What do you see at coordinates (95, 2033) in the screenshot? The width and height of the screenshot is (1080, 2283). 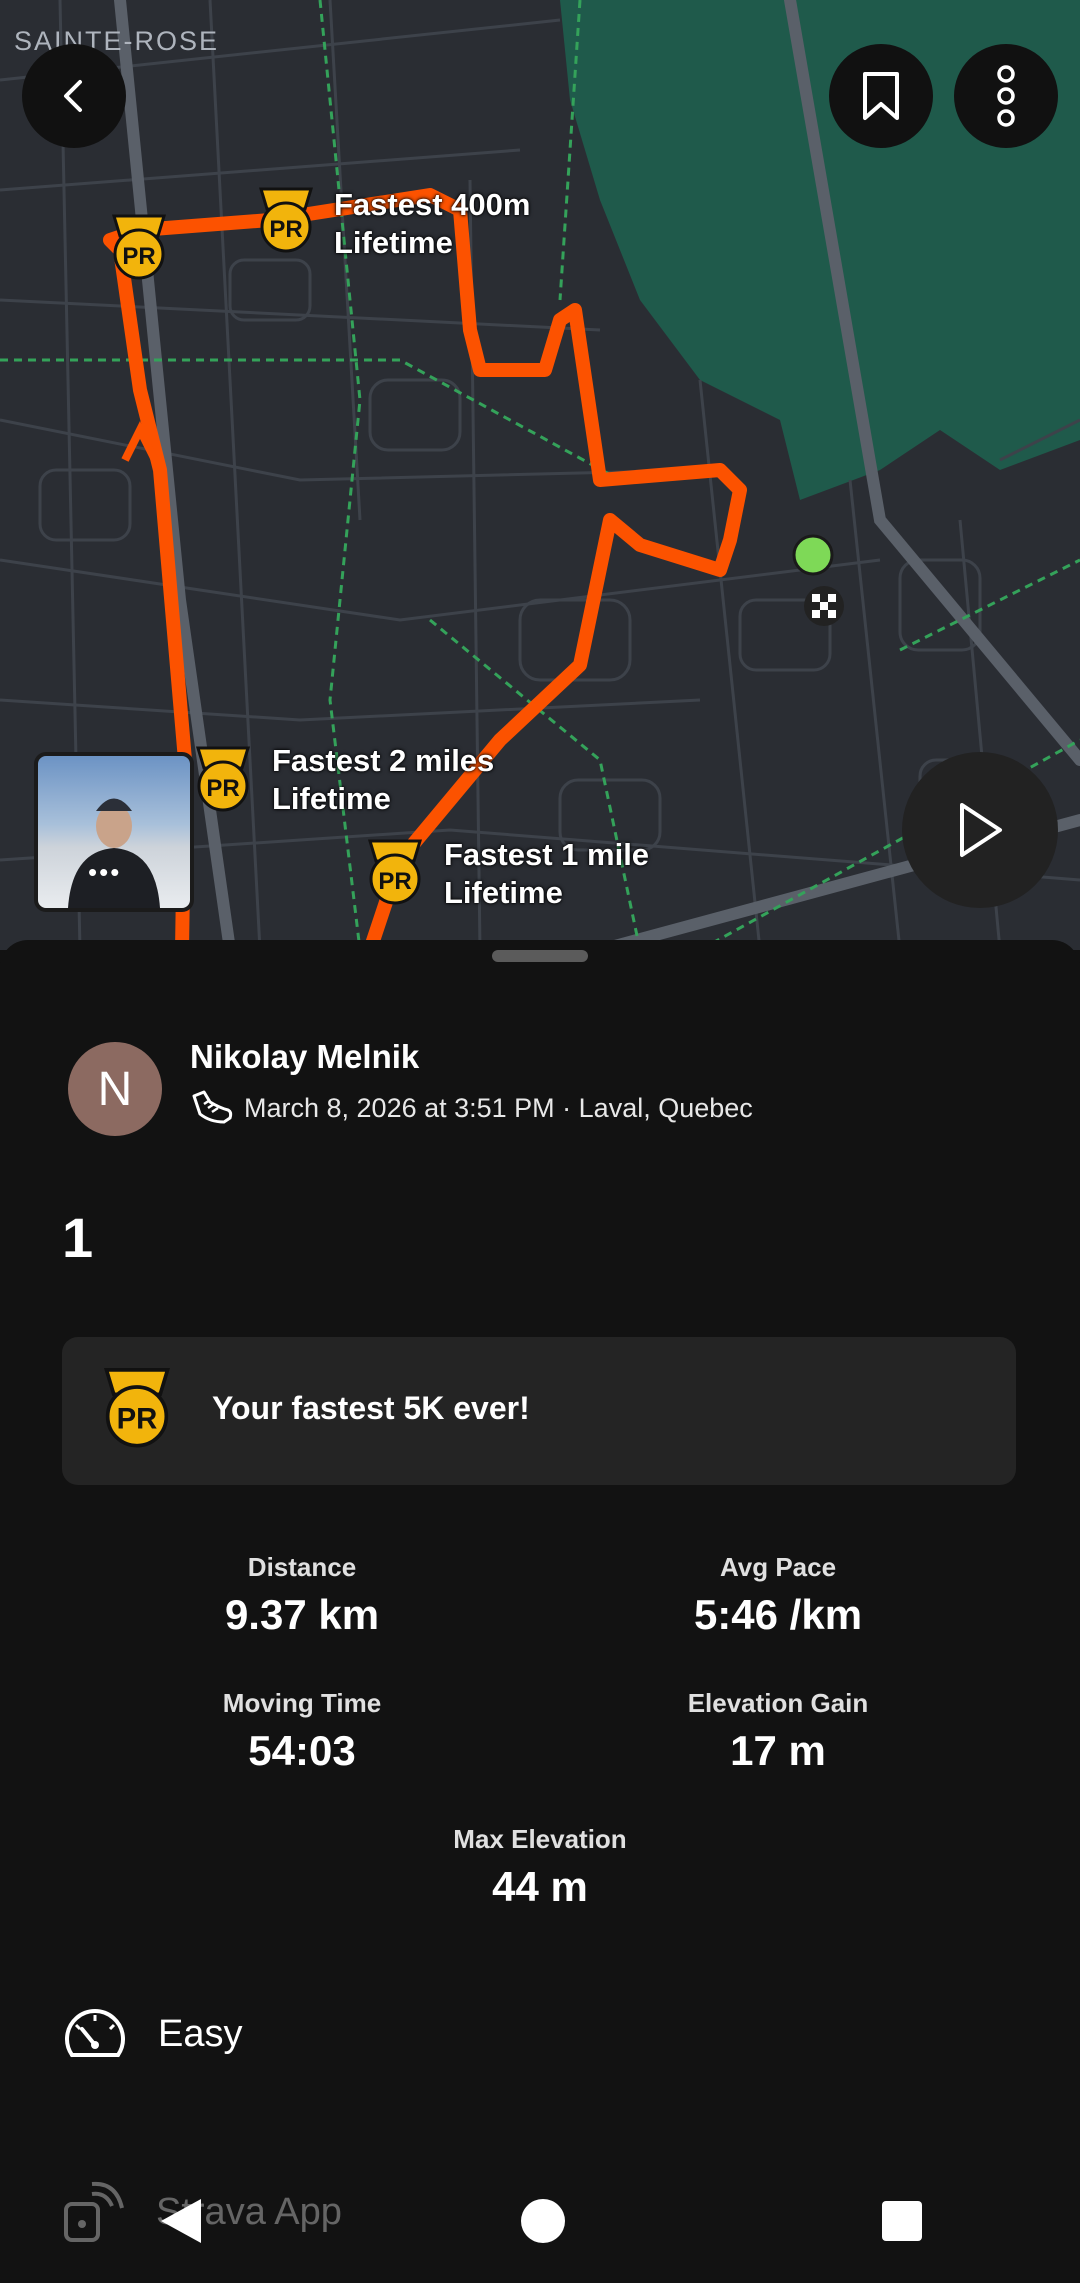 I see `gauge-icon` at bounding box center [95, 2033].